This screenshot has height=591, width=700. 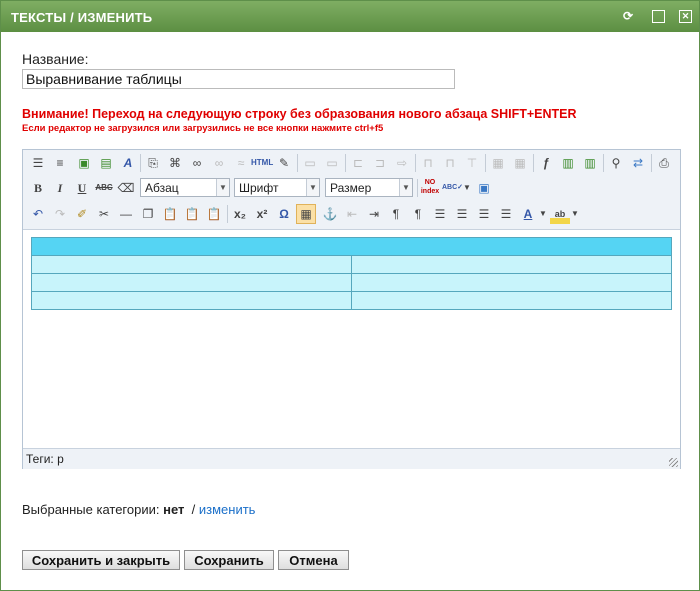 I want to click on unlink-icon: ∞, so click(x=219, y=163).